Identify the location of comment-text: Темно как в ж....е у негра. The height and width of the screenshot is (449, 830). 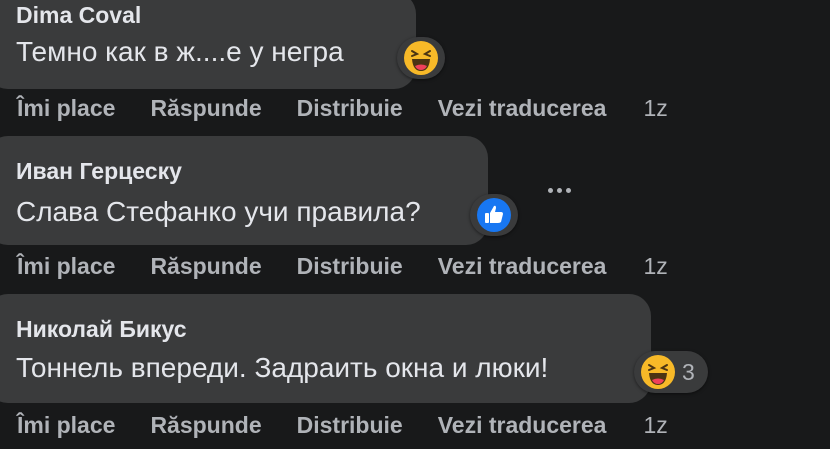
(180, 51).